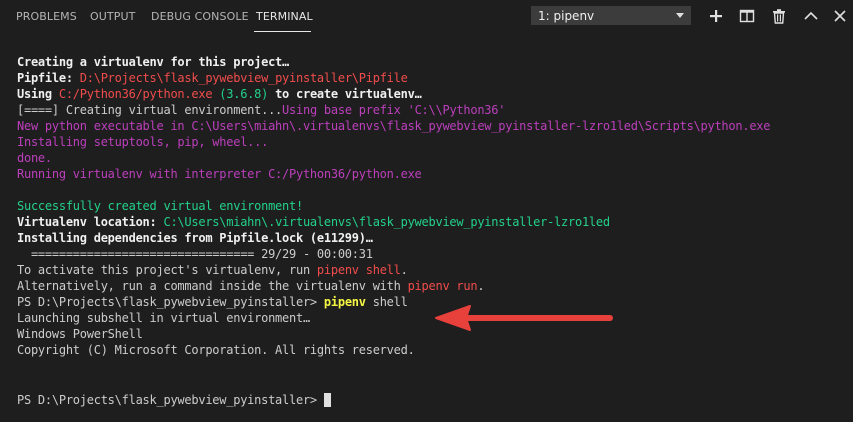  I want to click on annotation-arrow, so click(524, 318).